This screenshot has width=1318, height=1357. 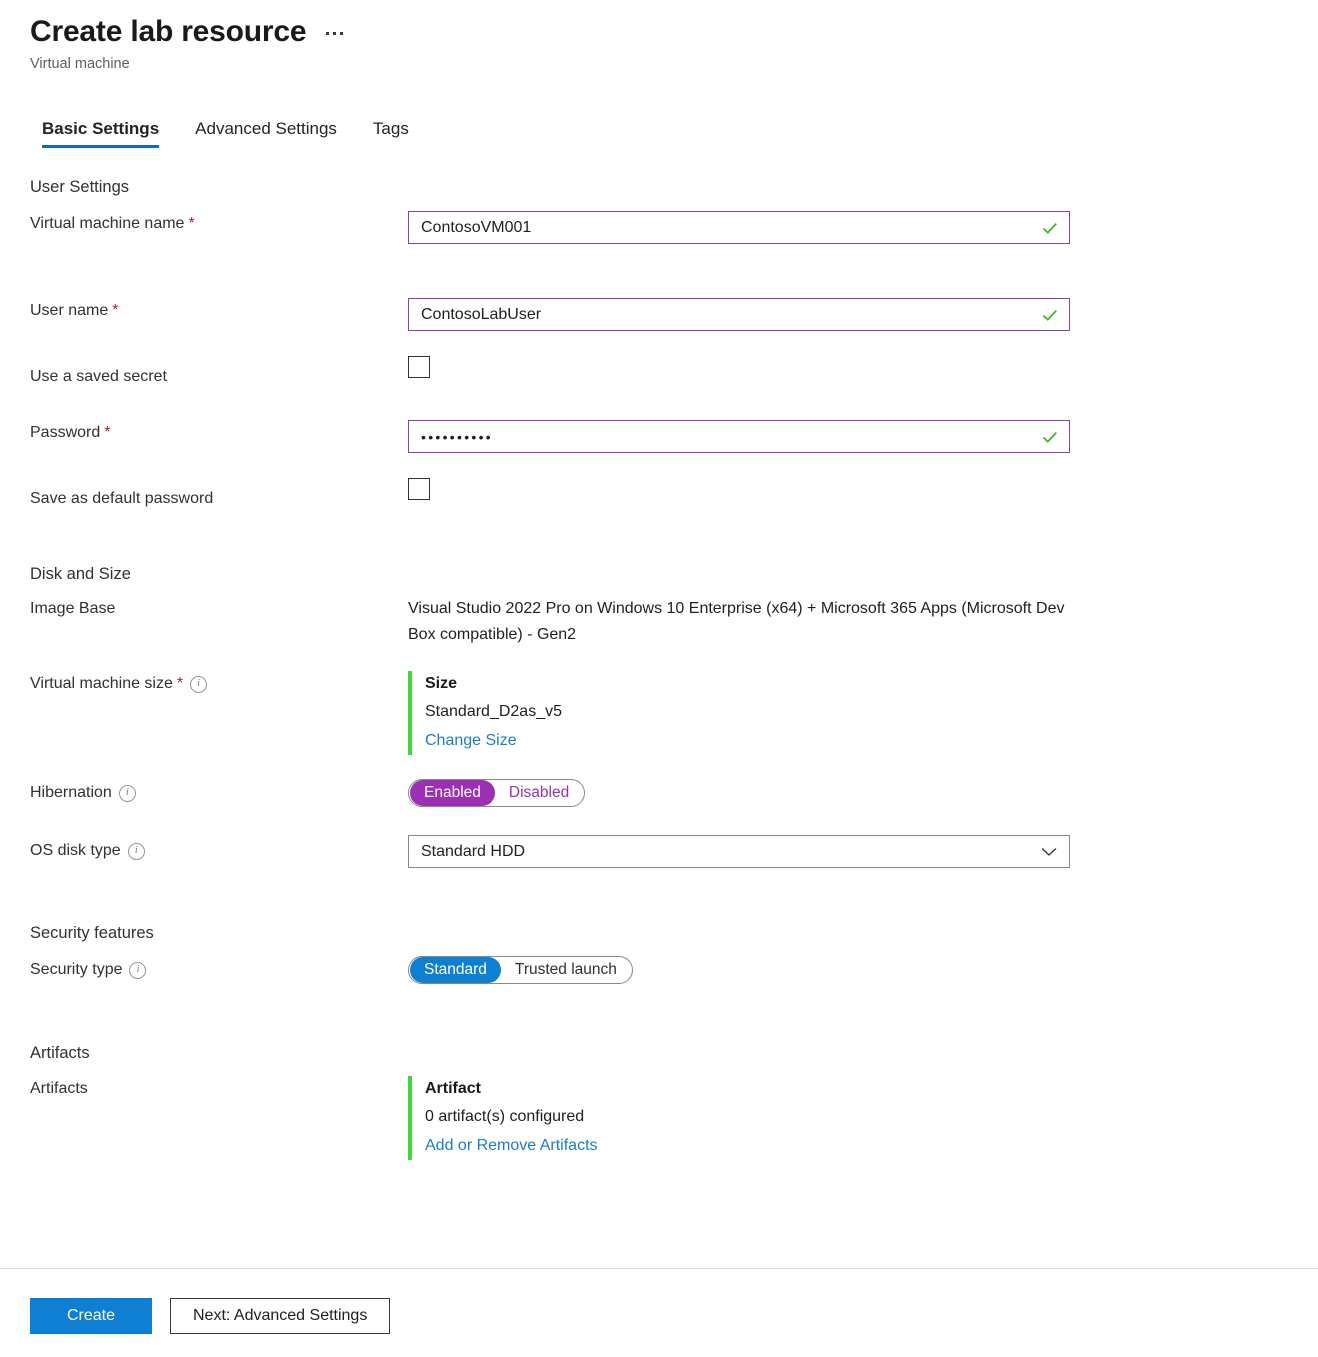 What do you see at coordinates (219, 431) in the screenshot?
I see `label-password: Password *` at bounding box center [219, 431].